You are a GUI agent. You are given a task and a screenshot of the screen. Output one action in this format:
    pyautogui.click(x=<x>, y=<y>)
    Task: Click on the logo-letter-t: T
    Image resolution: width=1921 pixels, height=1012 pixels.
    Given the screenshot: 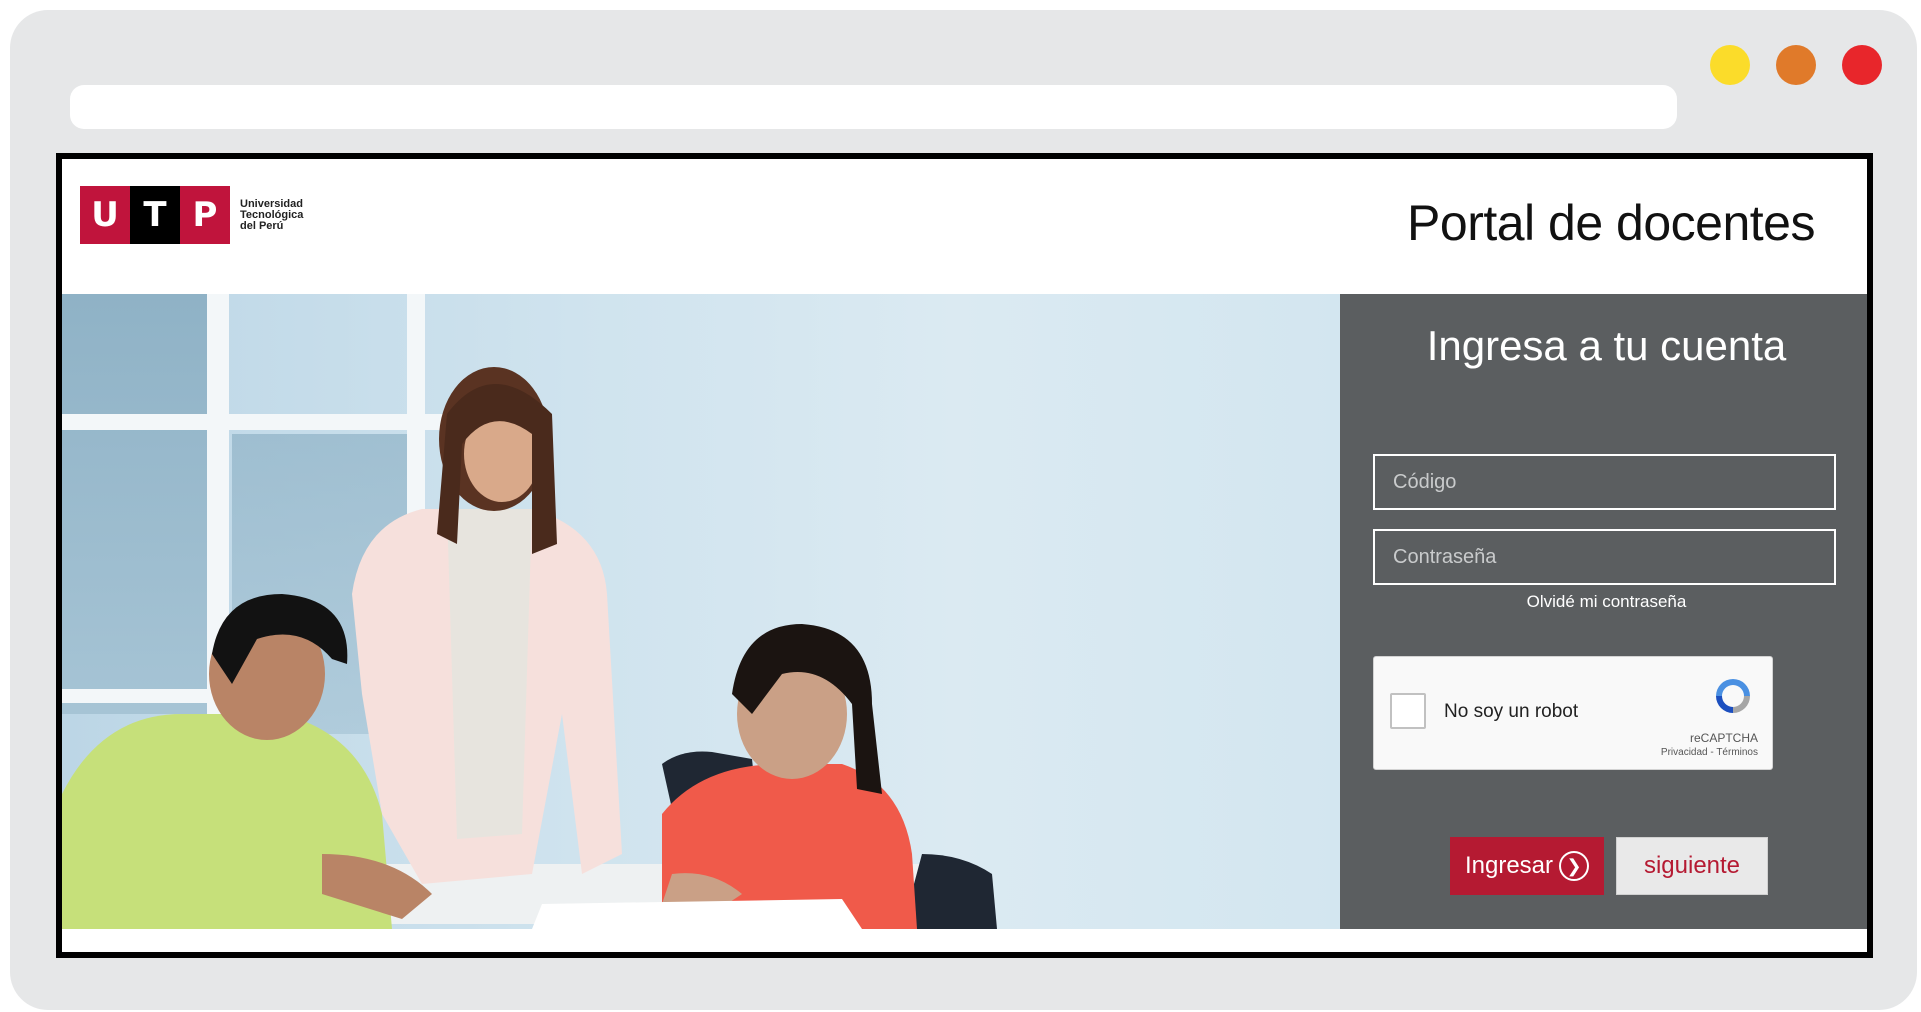 What is the action you would take?
    pyautogui.click(x=155, y=215)
    